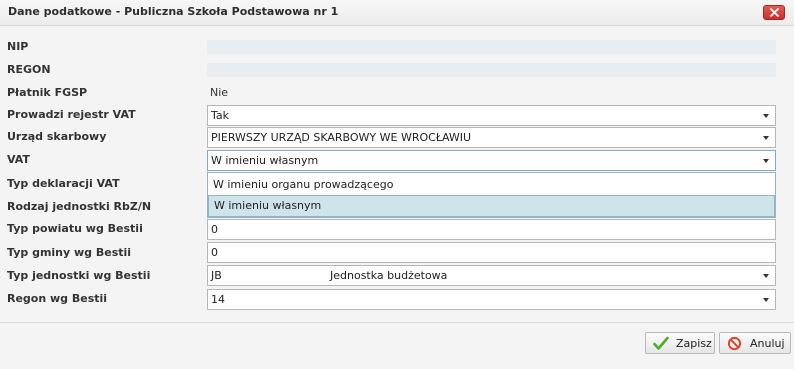 The height and width of the screenshot is (369, 794). I want to click on cancel-button: Anuluj, so click(755, 343).